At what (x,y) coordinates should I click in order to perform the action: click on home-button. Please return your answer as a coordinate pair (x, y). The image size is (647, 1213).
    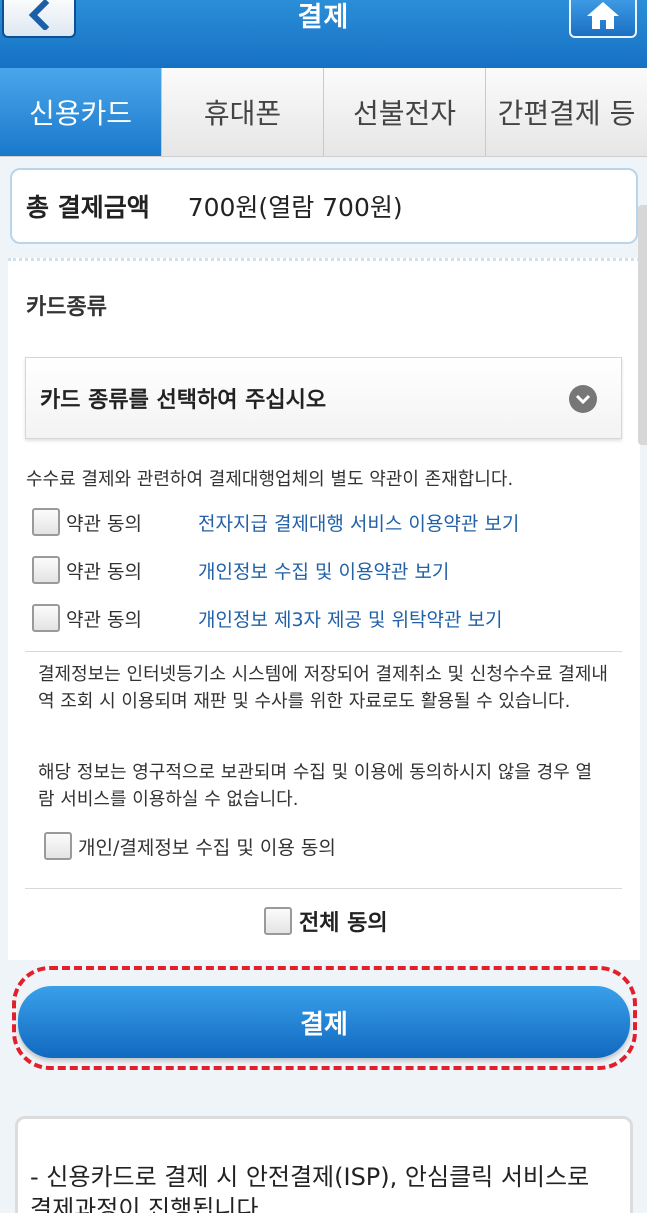
    Looking at the image, I should click on (603, 19).